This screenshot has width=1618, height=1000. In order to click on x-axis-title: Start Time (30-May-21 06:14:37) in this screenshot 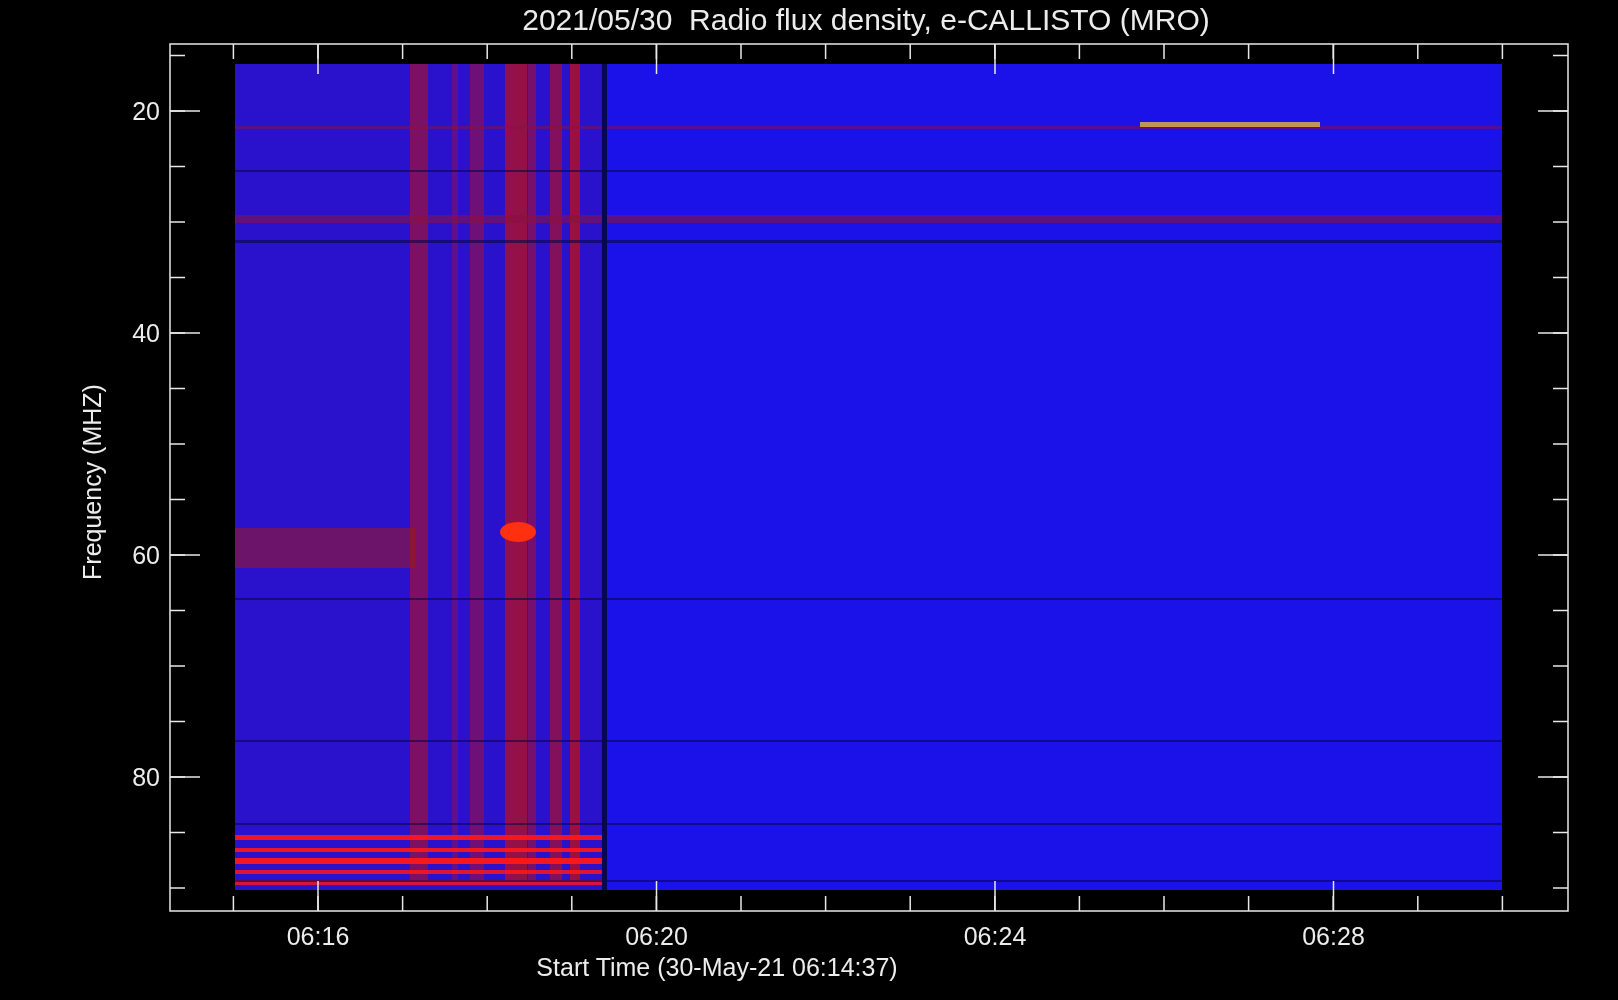, I will do `click(717, 967)`.